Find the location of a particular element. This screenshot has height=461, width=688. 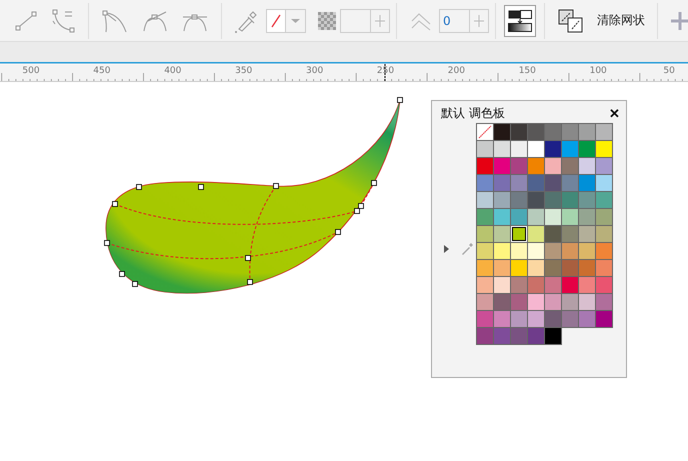

curve-node-icon is located at coordinates (63, 20).